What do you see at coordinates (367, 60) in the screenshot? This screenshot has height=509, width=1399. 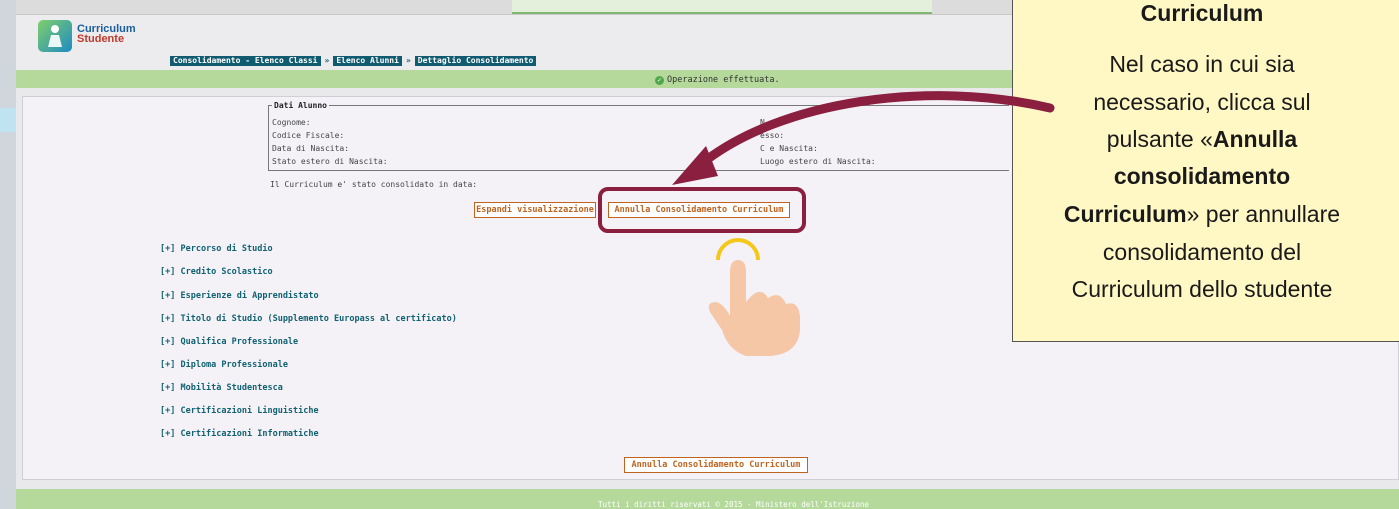 I see `breadcrumb-alunni: Elenco Alunni` at bounding box center [367, 60].